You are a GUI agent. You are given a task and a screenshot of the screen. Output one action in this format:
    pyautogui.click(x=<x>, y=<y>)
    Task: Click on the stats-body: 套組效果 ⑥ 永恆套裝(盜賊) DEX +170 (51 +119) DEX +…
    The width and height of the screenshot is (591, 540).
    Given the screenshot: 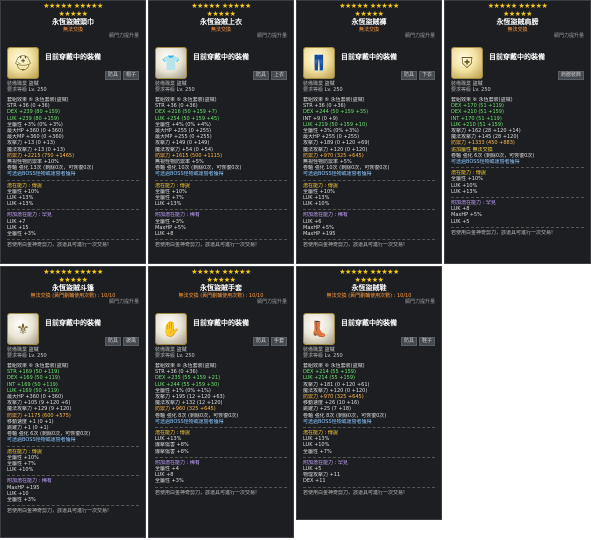 What is the action you would take?
    pyautogui.click(x=517, y=166)
    